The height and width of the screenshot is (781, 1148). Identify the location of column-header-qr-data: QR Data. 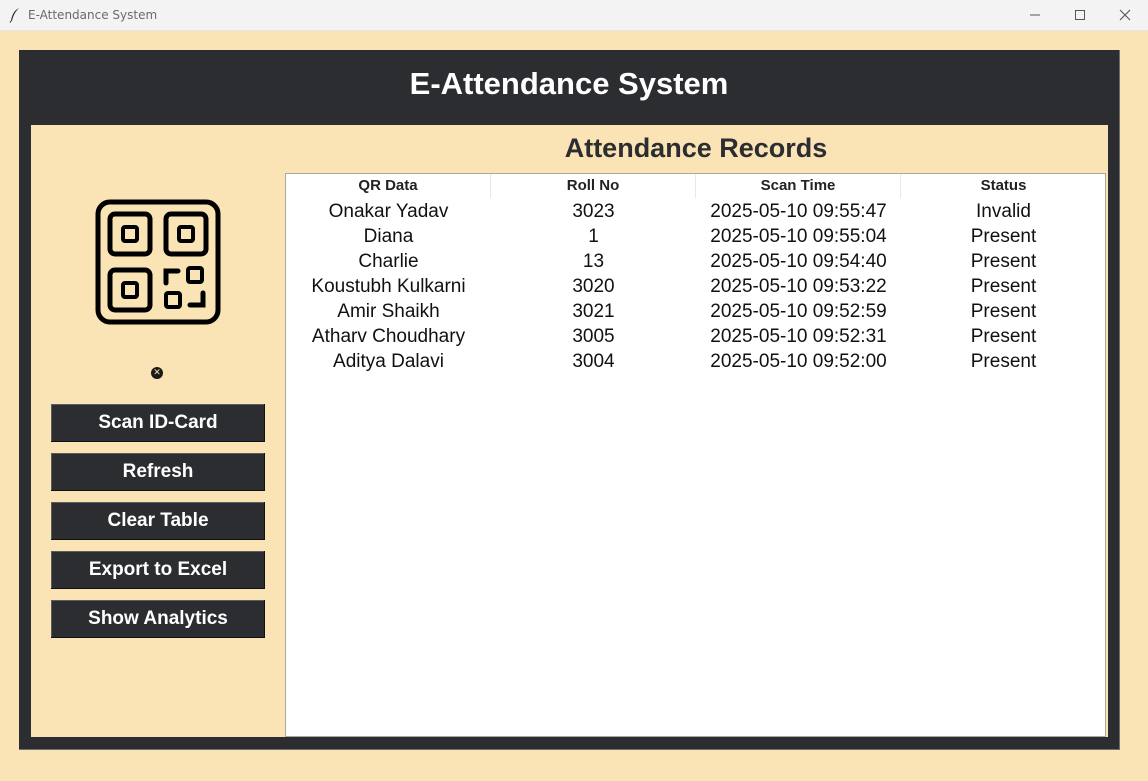
(388, 186).